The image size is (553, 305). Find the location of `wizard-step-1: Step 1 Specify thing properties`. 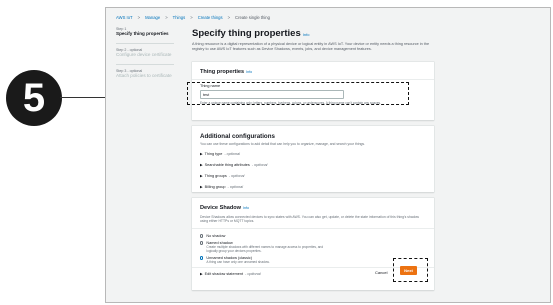

wizard-step-1: Step 1 Specify thing properties is located at coordinates (145, 31).